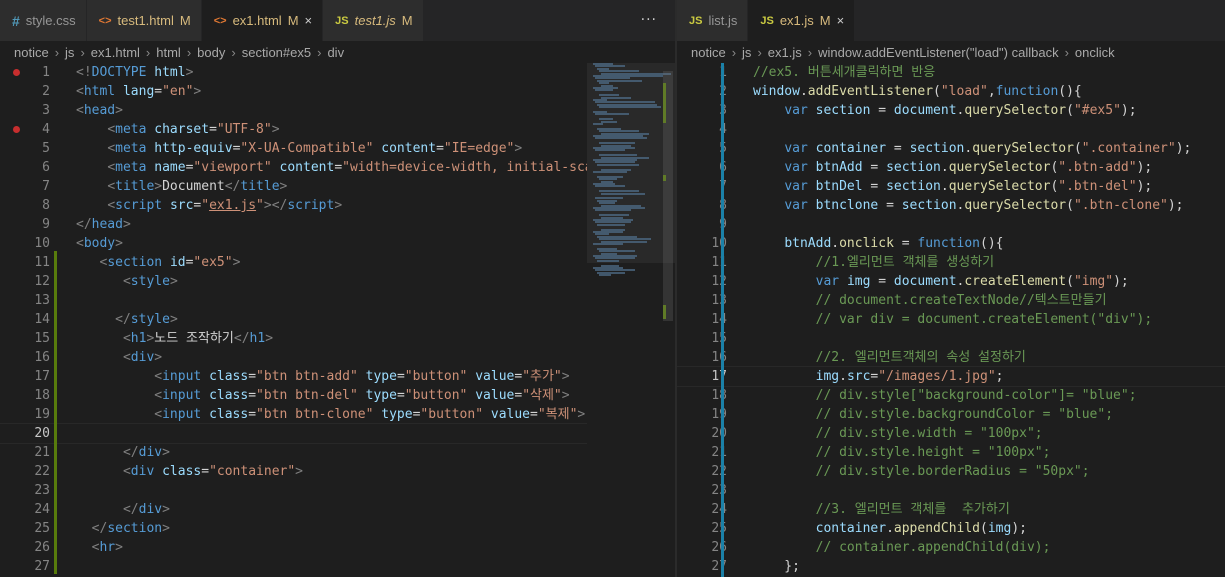  What do you see at coordinates (706, 357) in the screenshot?
I see `line-number: 16` at bounding box center [706, 357].